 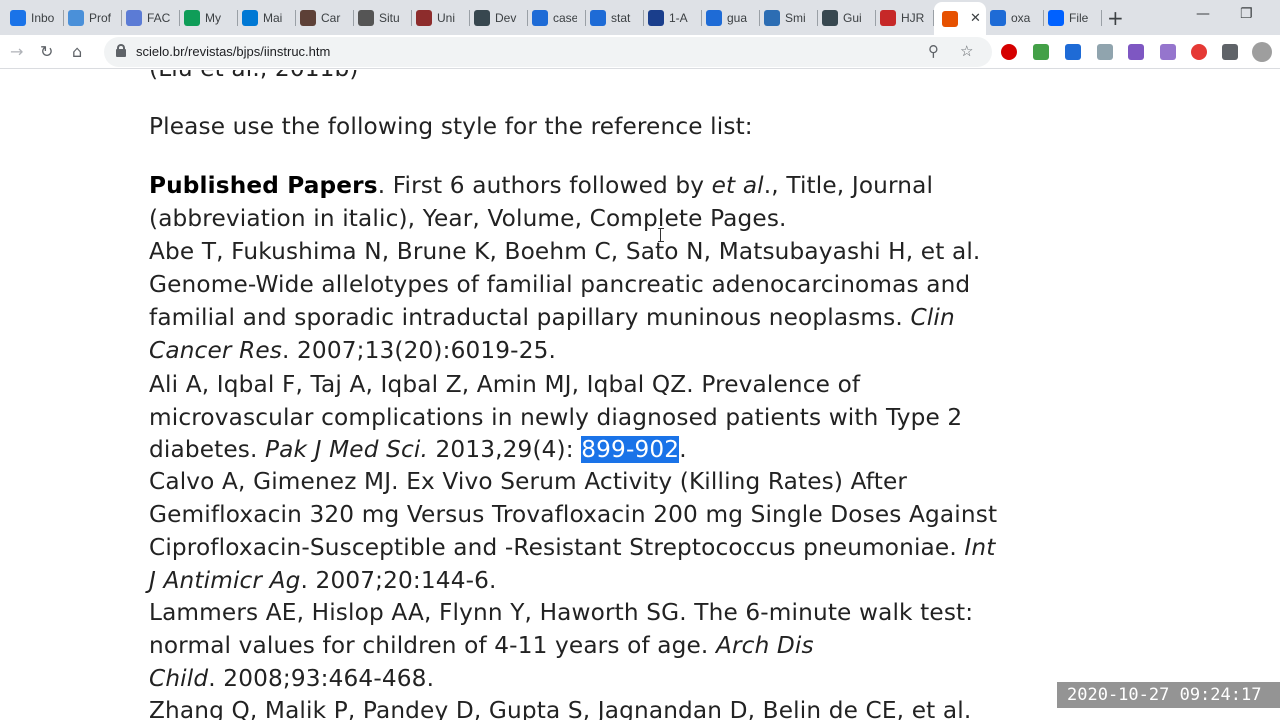 What do you see at coordinates (366, 17) in the screenshot?
I see `globe-icon` at bounding box center [366, 17].